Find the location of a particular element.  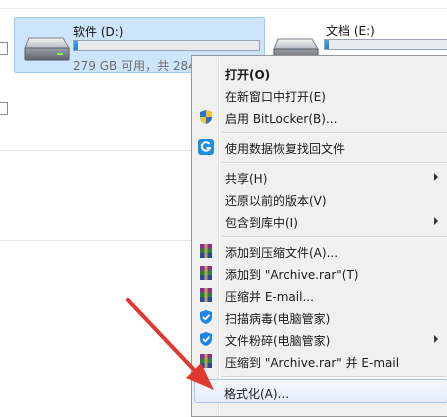

menu-item-open-new-window: 在新窗口中打开(E) is located at coordinates (320, 95).